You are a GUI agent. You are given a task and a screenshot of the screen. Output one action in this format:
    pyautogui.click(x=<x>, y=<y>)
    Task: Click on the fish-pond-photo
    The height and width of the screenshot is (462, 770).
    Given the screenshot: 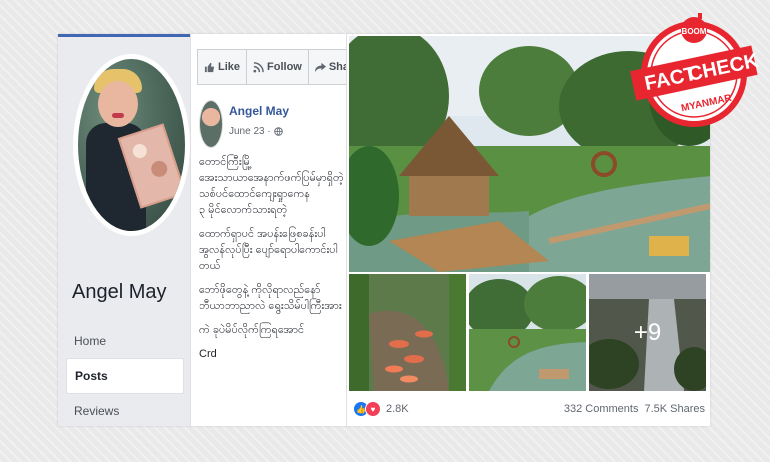 What is the action you would take?
    pyautogui.click(x=407, y=332)
    